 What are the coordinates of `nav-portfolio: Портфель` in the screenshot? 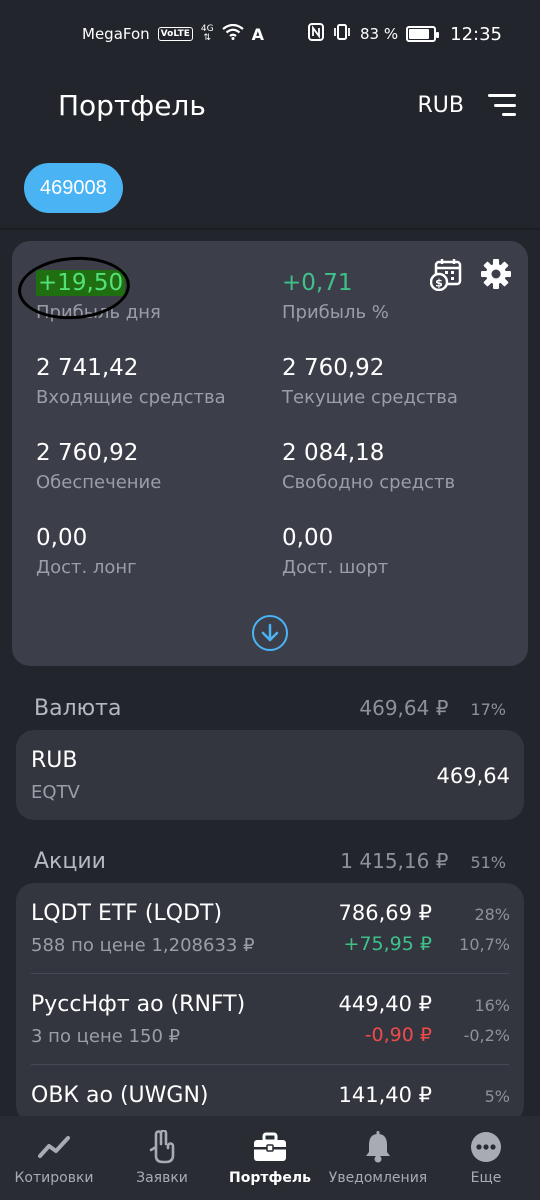 It's located at (270, 1158).